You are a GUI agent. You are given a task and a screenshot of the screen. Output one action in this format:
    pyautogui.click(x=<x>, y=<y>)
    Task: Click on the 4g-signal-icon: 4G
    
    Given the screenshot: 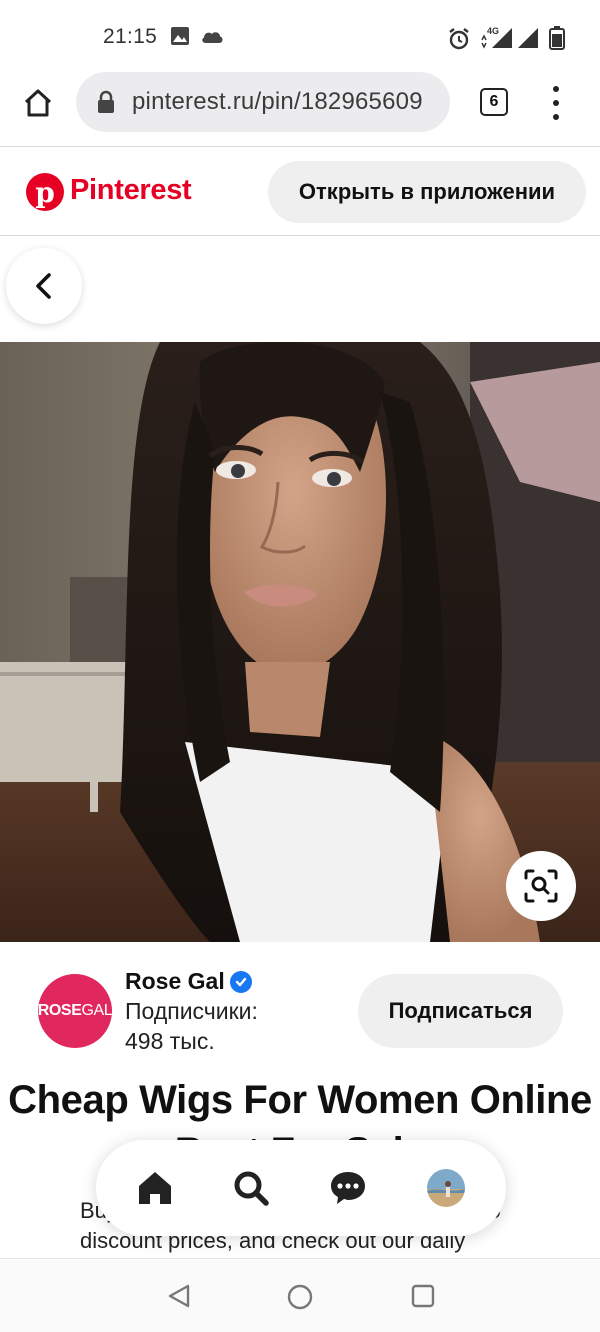 What is the action you would take?
    pyautogui.click(x=496, y=37)
    